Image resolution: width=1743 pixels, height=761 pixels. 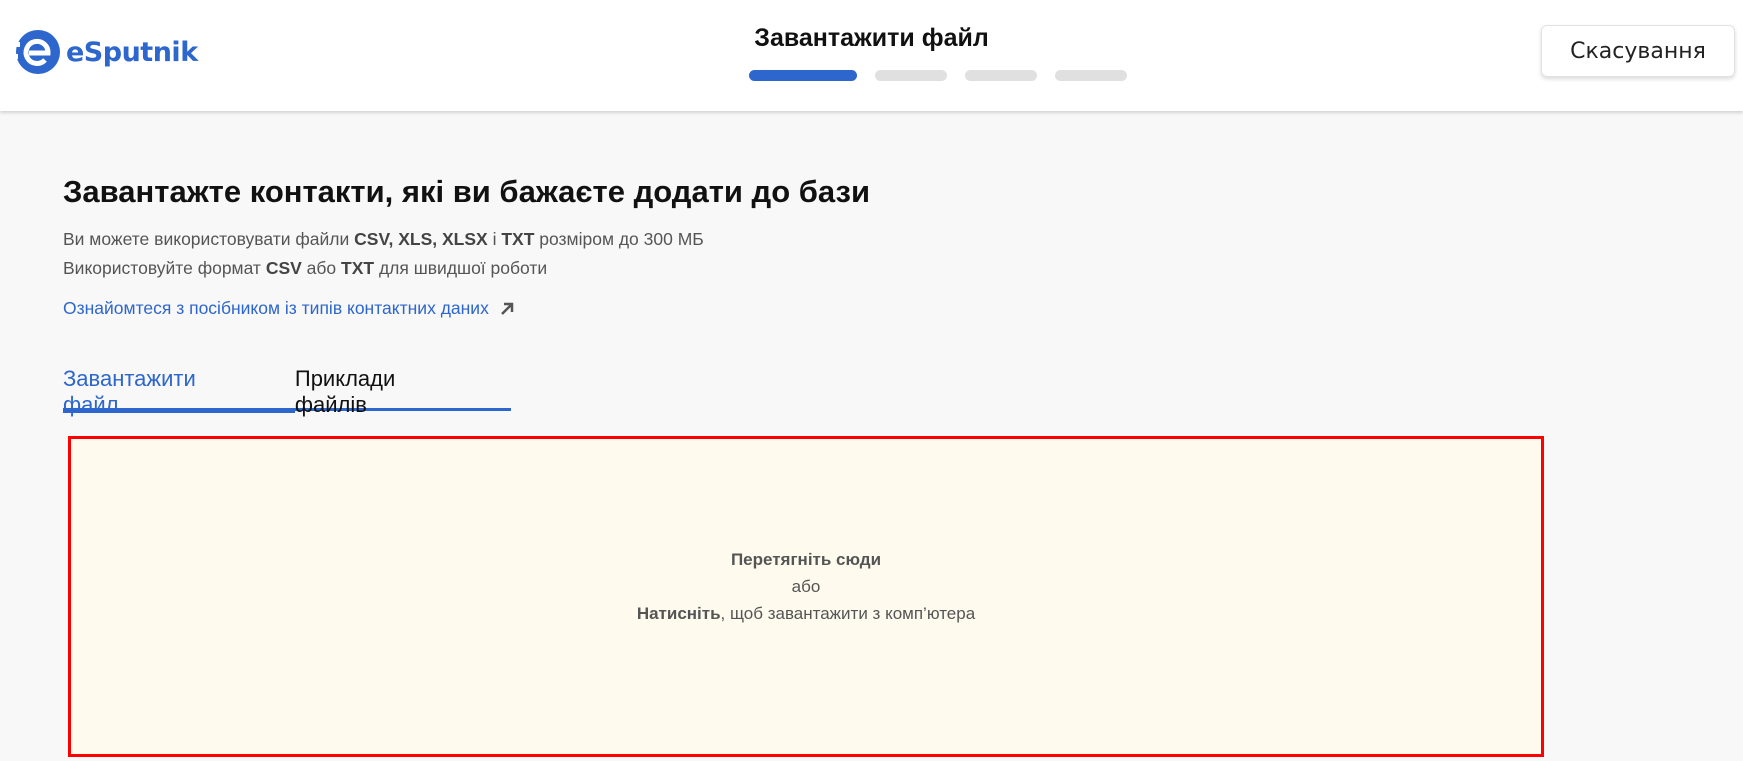 What do you see at coordinates (871, 55) in the screenshot?
I see `top-header: eSputnik Завантажити файл Скасування` at bounding box center [871, 55].